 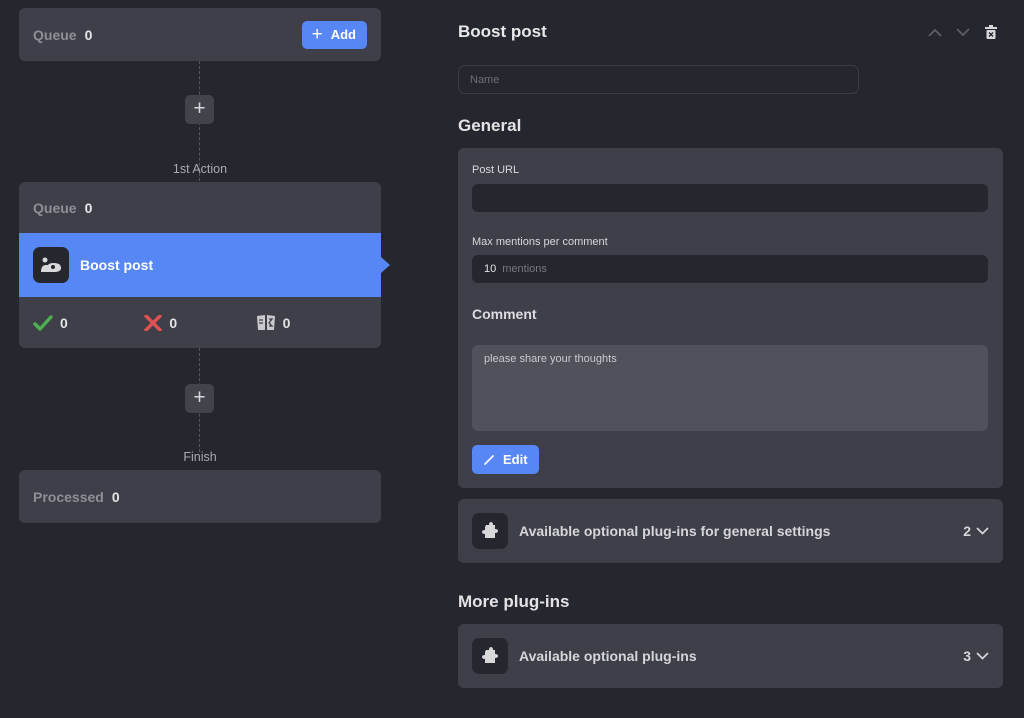 I want to click on comment-title: Comment, so click(x=504, y=314).